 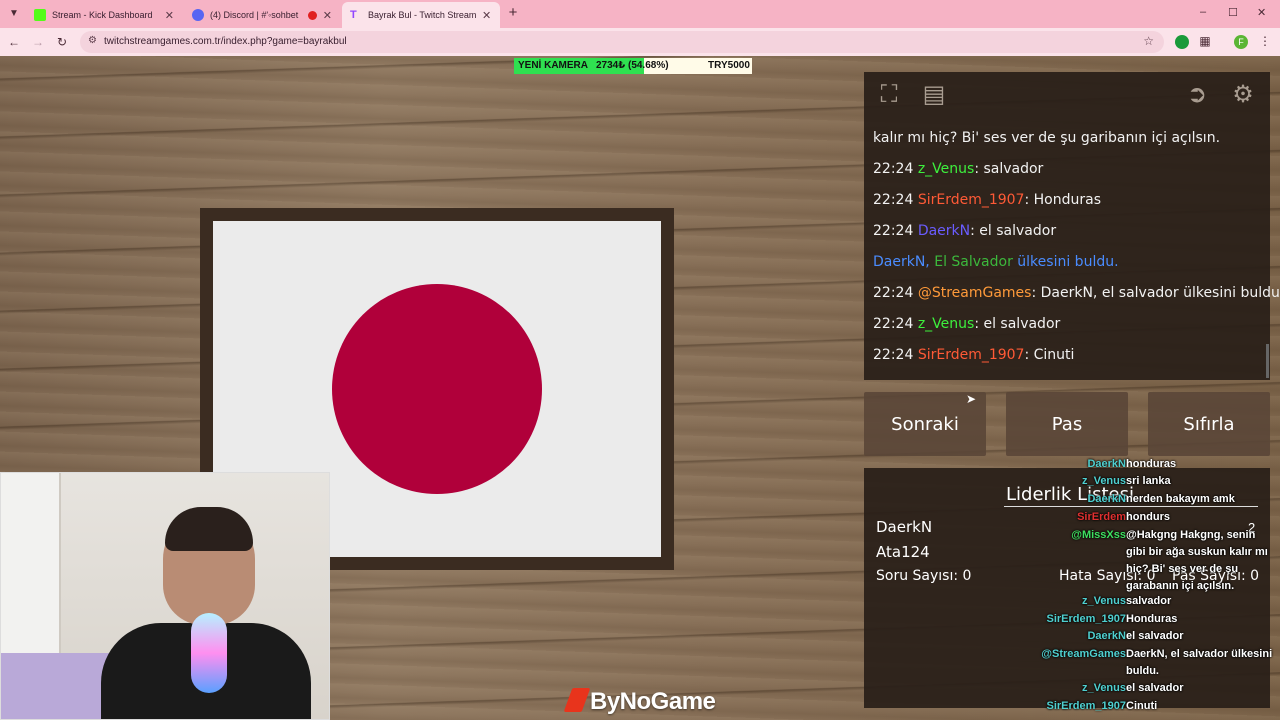 I want to click on back-icon: ←, so click(x=14, y=42).